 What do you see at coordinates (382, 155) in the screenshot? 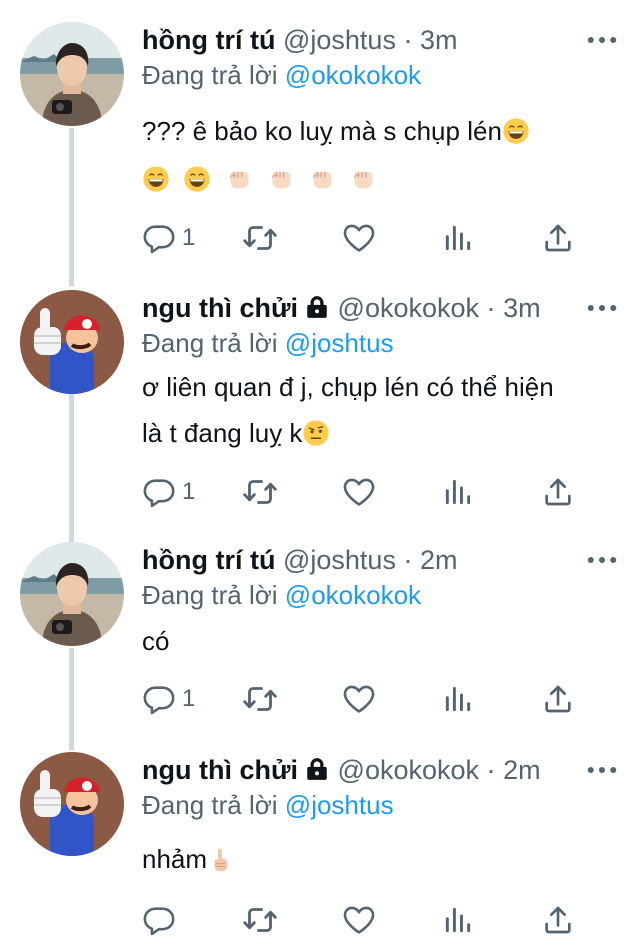
I see `tweet-text: ??? ê bảo ko luỵ mà s chụp lén` at bounding box center [382, 155].